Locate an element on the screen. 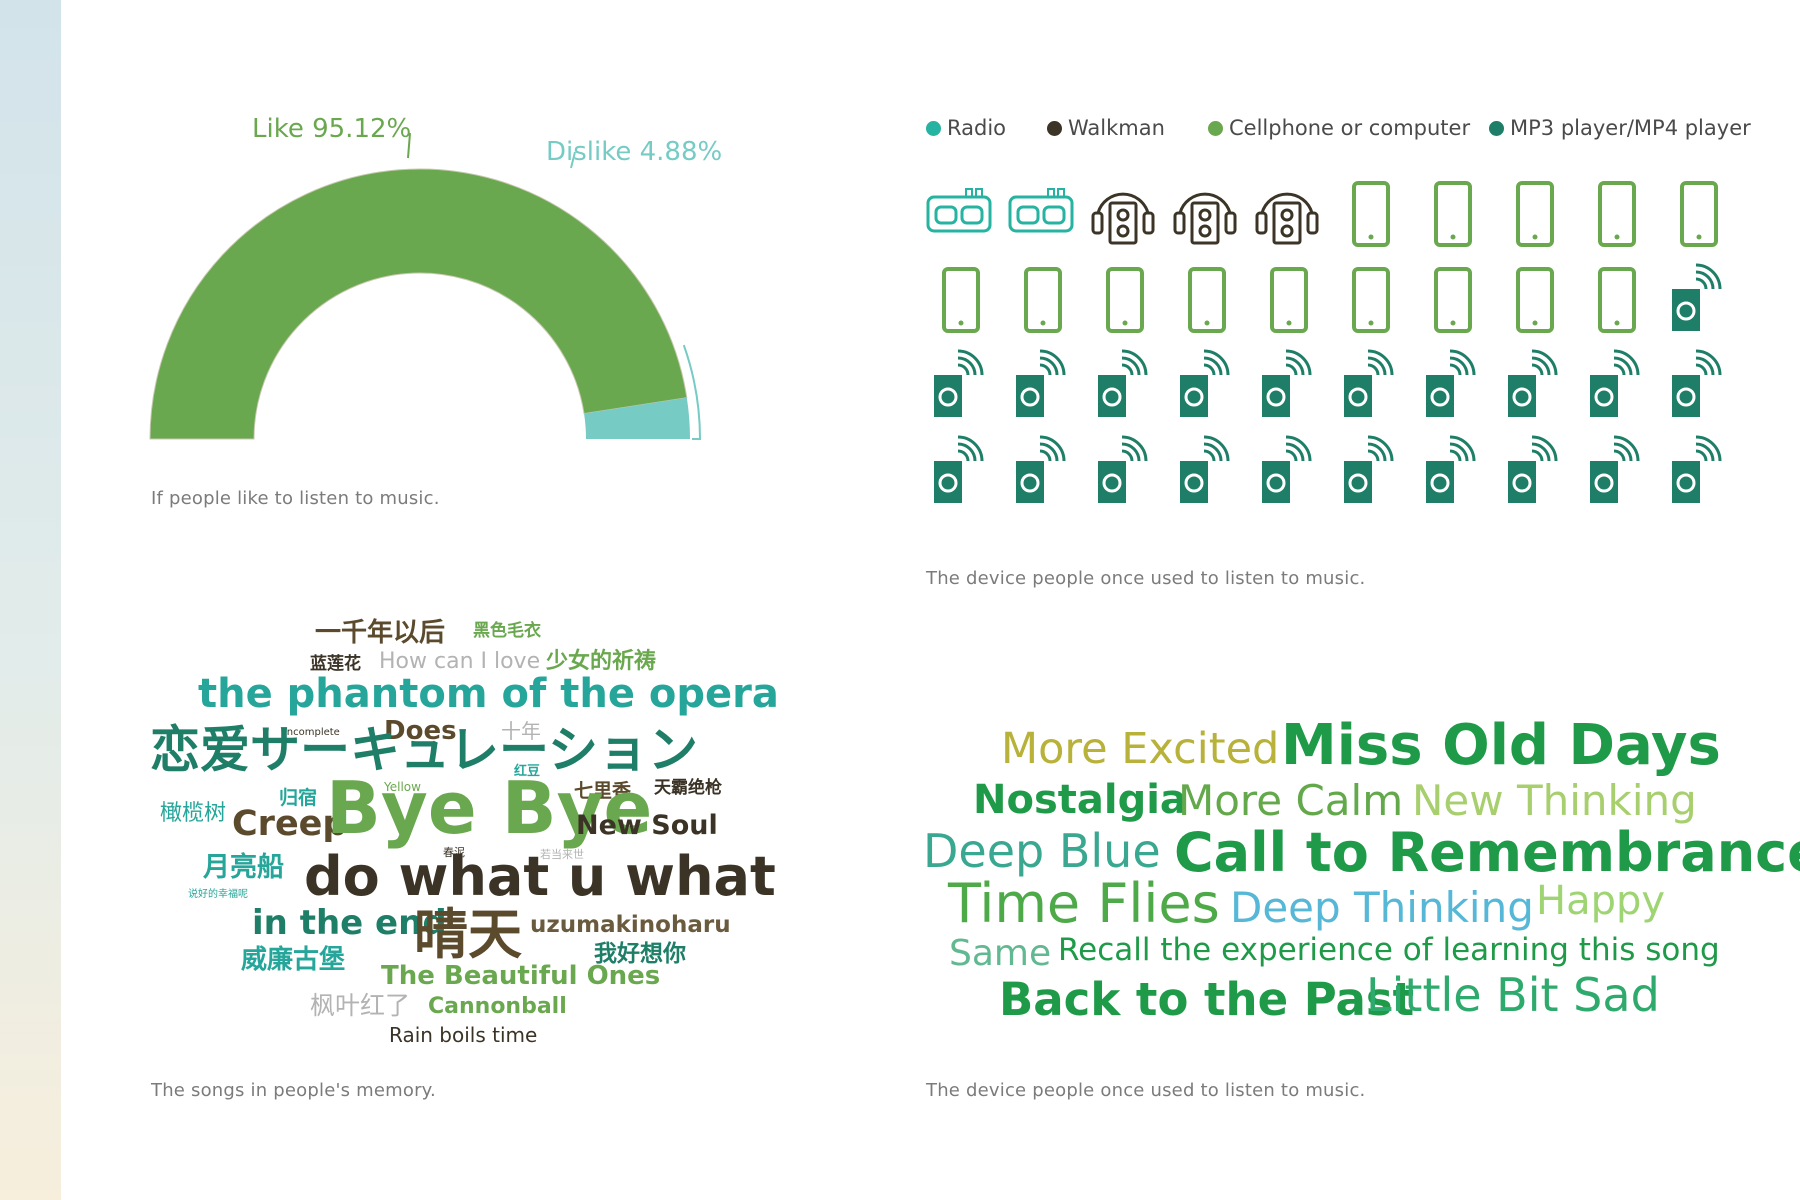 The height and width of the screenshot is (1200, 1800). cloud-word: 橄榄树 is located at coordinates (193, 813).